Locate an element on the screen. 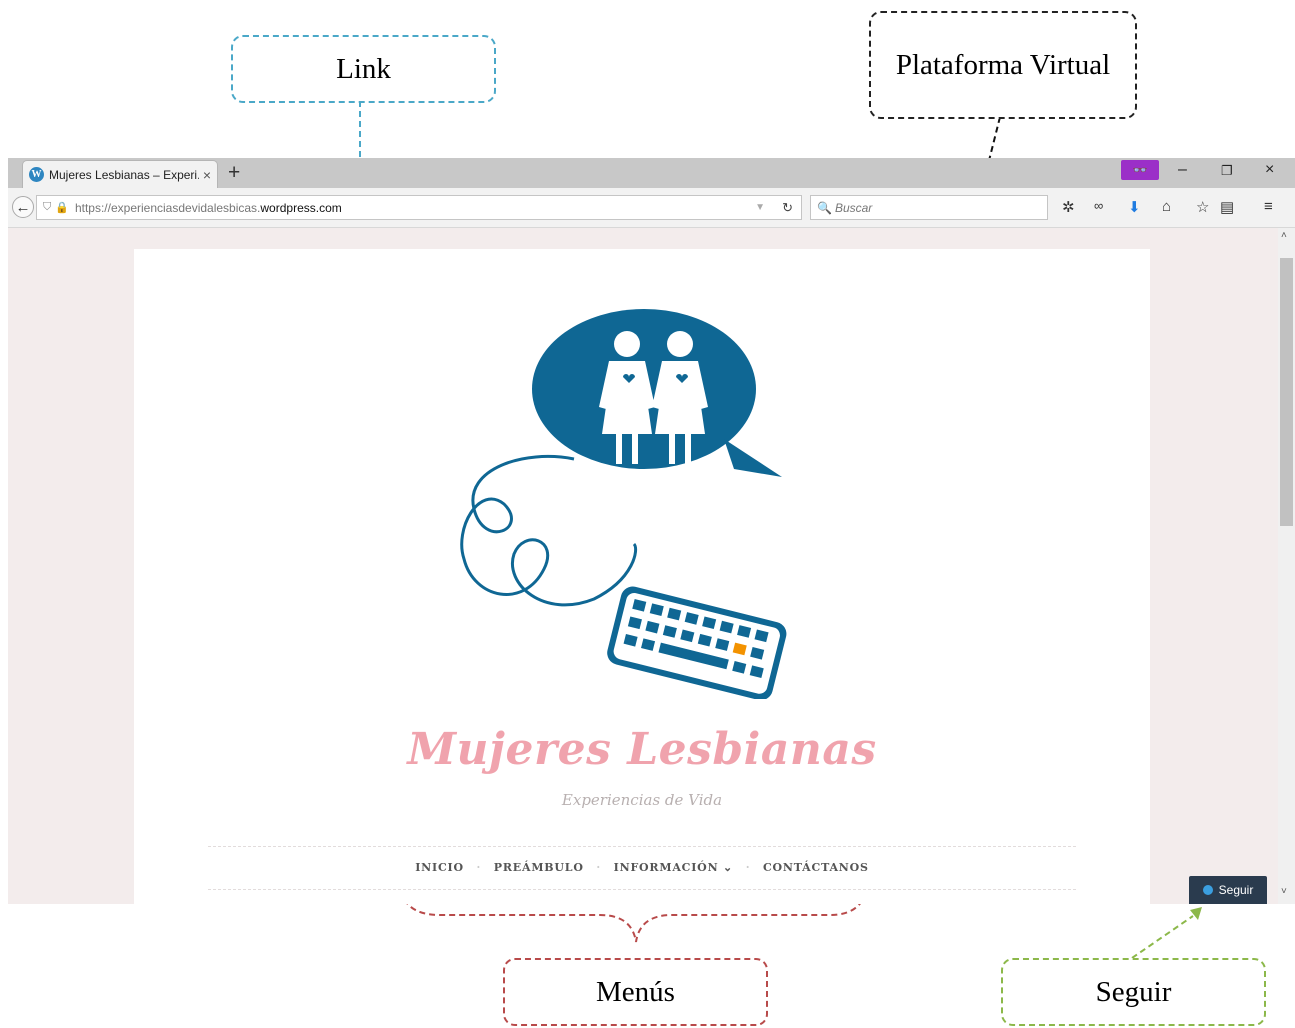  private-mask-icon: 👓 is located at coordinates (1140, 170).